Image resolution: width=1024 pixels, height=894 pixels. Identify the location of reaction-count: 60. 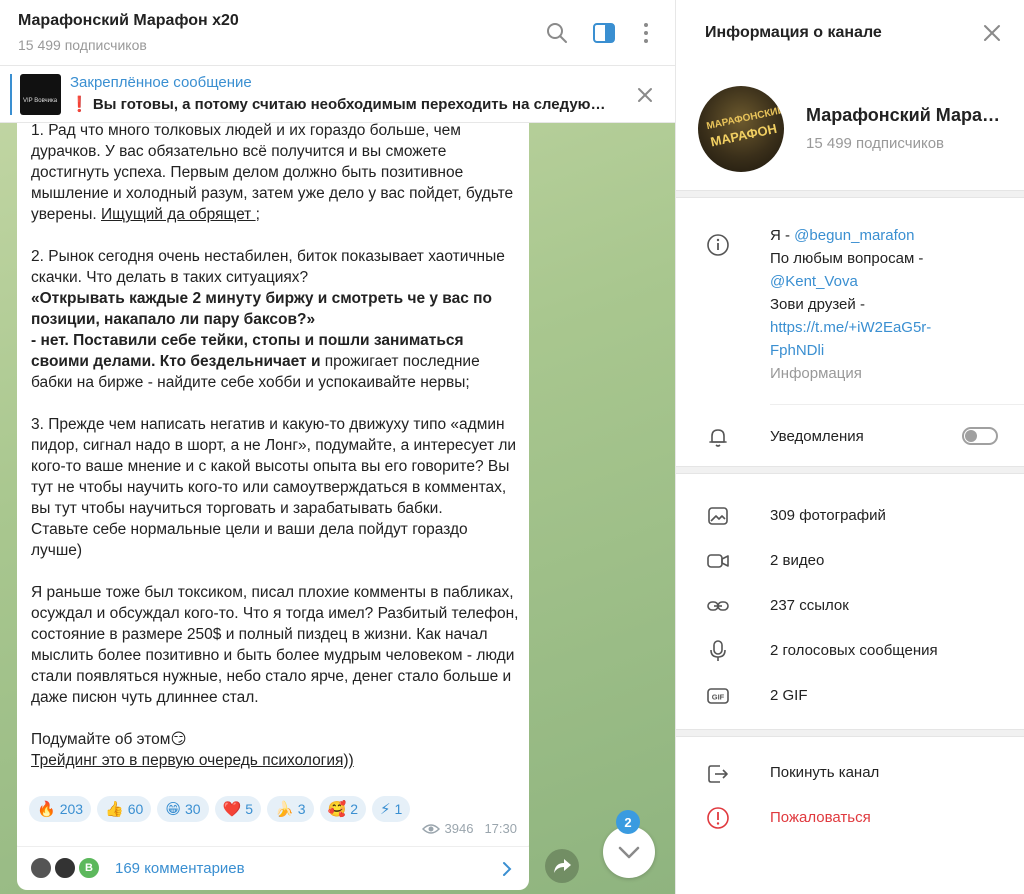
(135, 809).